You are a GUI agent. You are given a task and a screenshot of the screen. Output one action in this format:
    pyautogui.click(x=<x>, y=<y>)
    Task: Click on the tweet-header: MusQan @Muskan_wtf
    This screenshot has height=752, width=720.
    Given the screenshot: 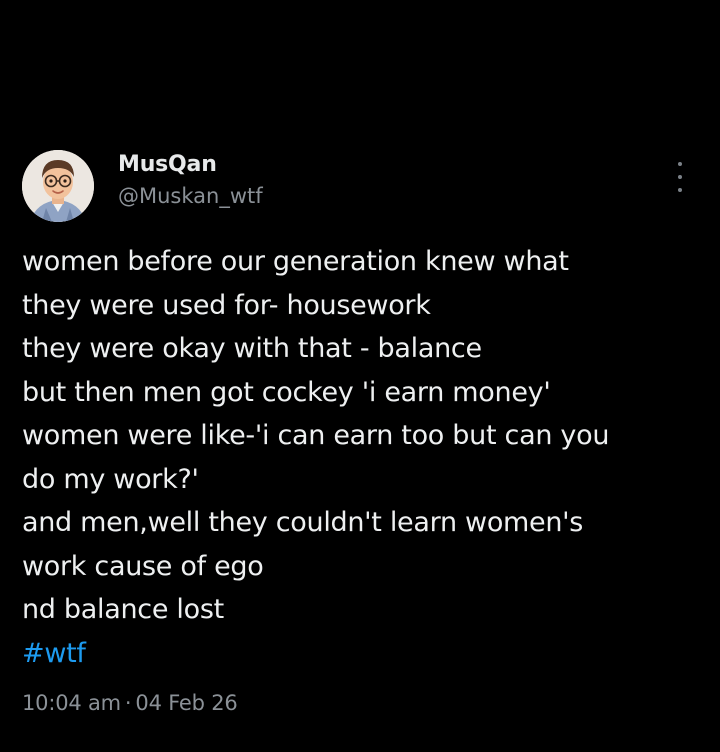 What is the action you would take?
    pyautogui.click(x=360, y=186)
    